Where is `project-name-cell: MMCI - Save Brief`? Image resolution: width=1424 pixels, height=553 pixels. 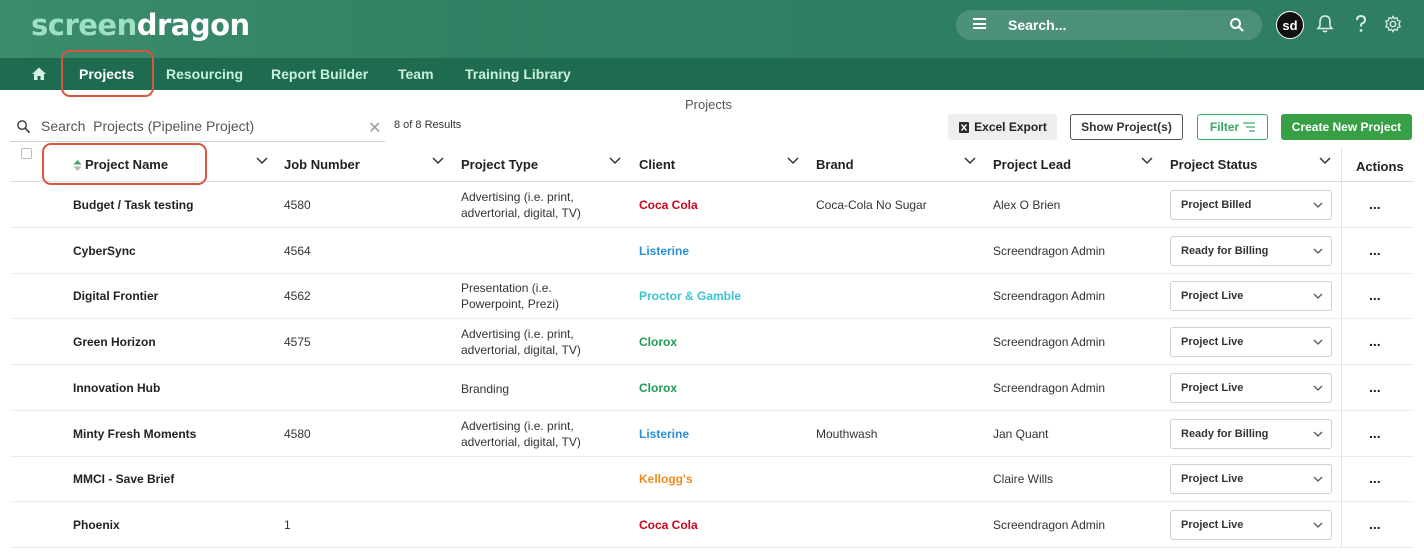 project-name-cell: MMCI - Save Brief is located at coordinates (123, 479).